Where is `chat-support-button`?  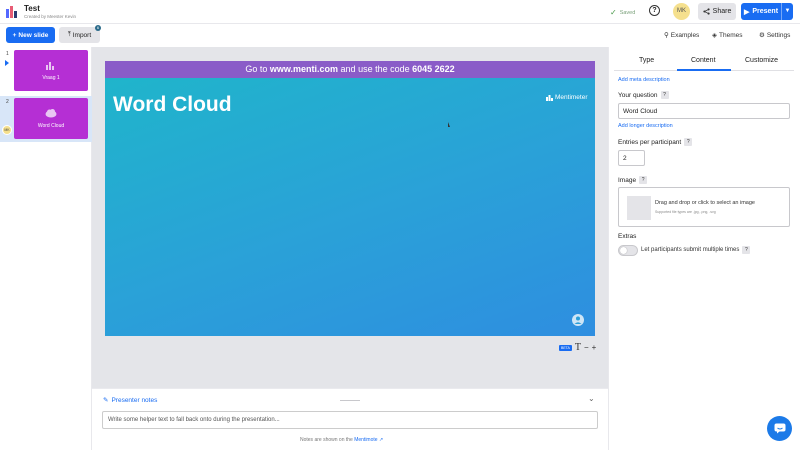
chat-support-button is located at coordinates (779, 428).